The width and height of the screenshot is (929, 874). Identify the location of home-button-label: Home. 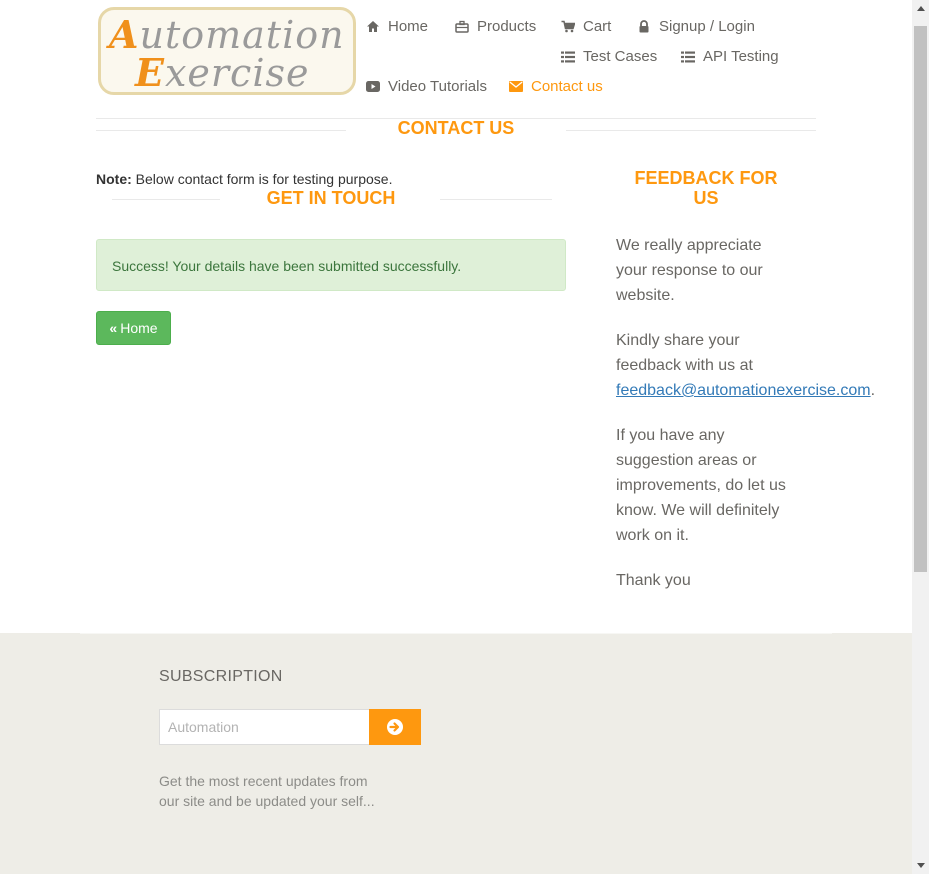
(139, 328).